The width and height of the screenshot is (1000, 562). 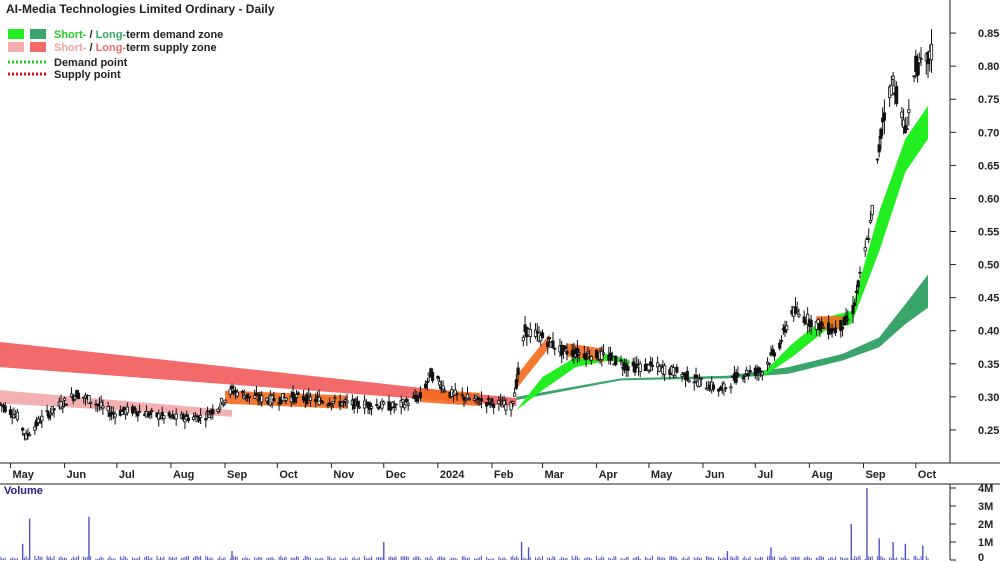 I want to click on short-term-demand-zone, so click(x=845, y=241).